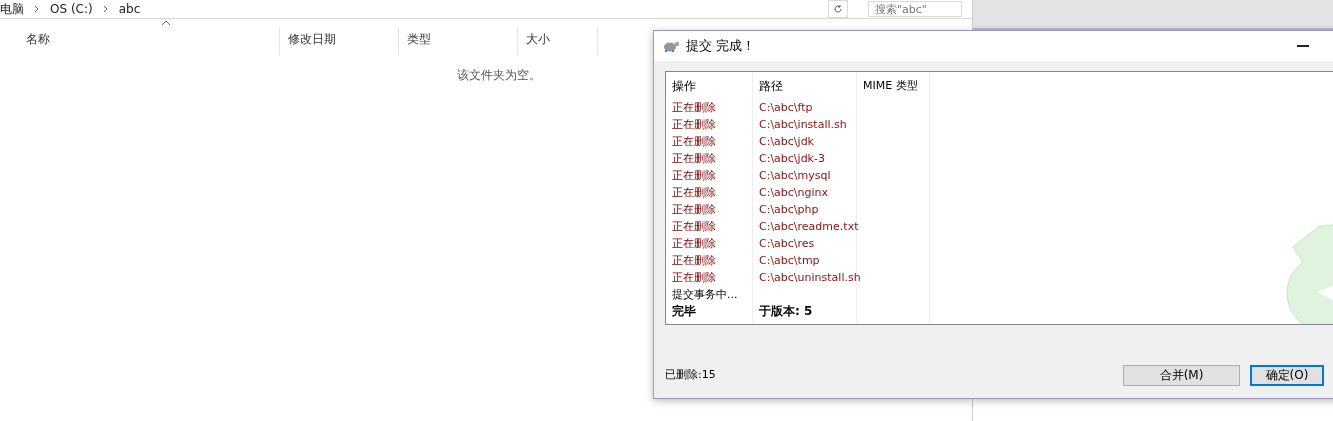 This screenshot has width=1333, height=421. What do you see at coordinates (149, 41) in the screenshot?
I see `column-header: 名称` at bounding box center [149, 41].